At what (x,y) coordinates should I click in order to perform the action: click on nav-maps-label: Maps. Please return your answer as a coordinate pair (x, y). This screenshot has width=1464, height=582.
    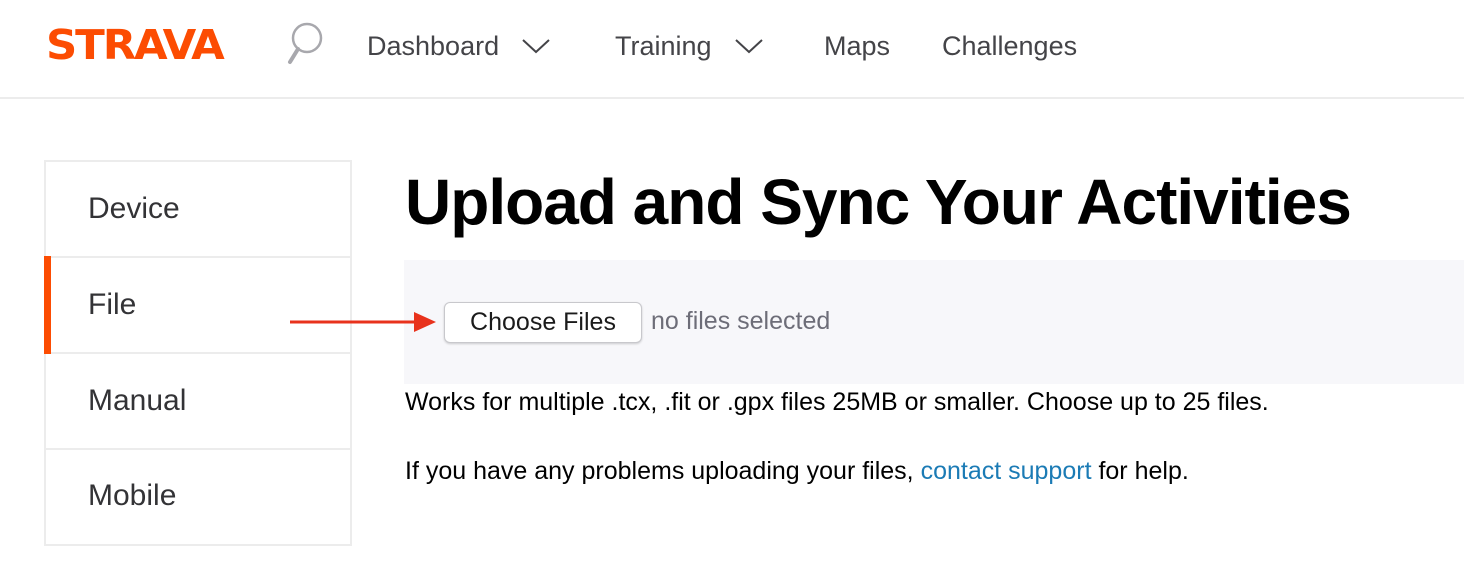
    Looking at the image, I should click on (857, 45).